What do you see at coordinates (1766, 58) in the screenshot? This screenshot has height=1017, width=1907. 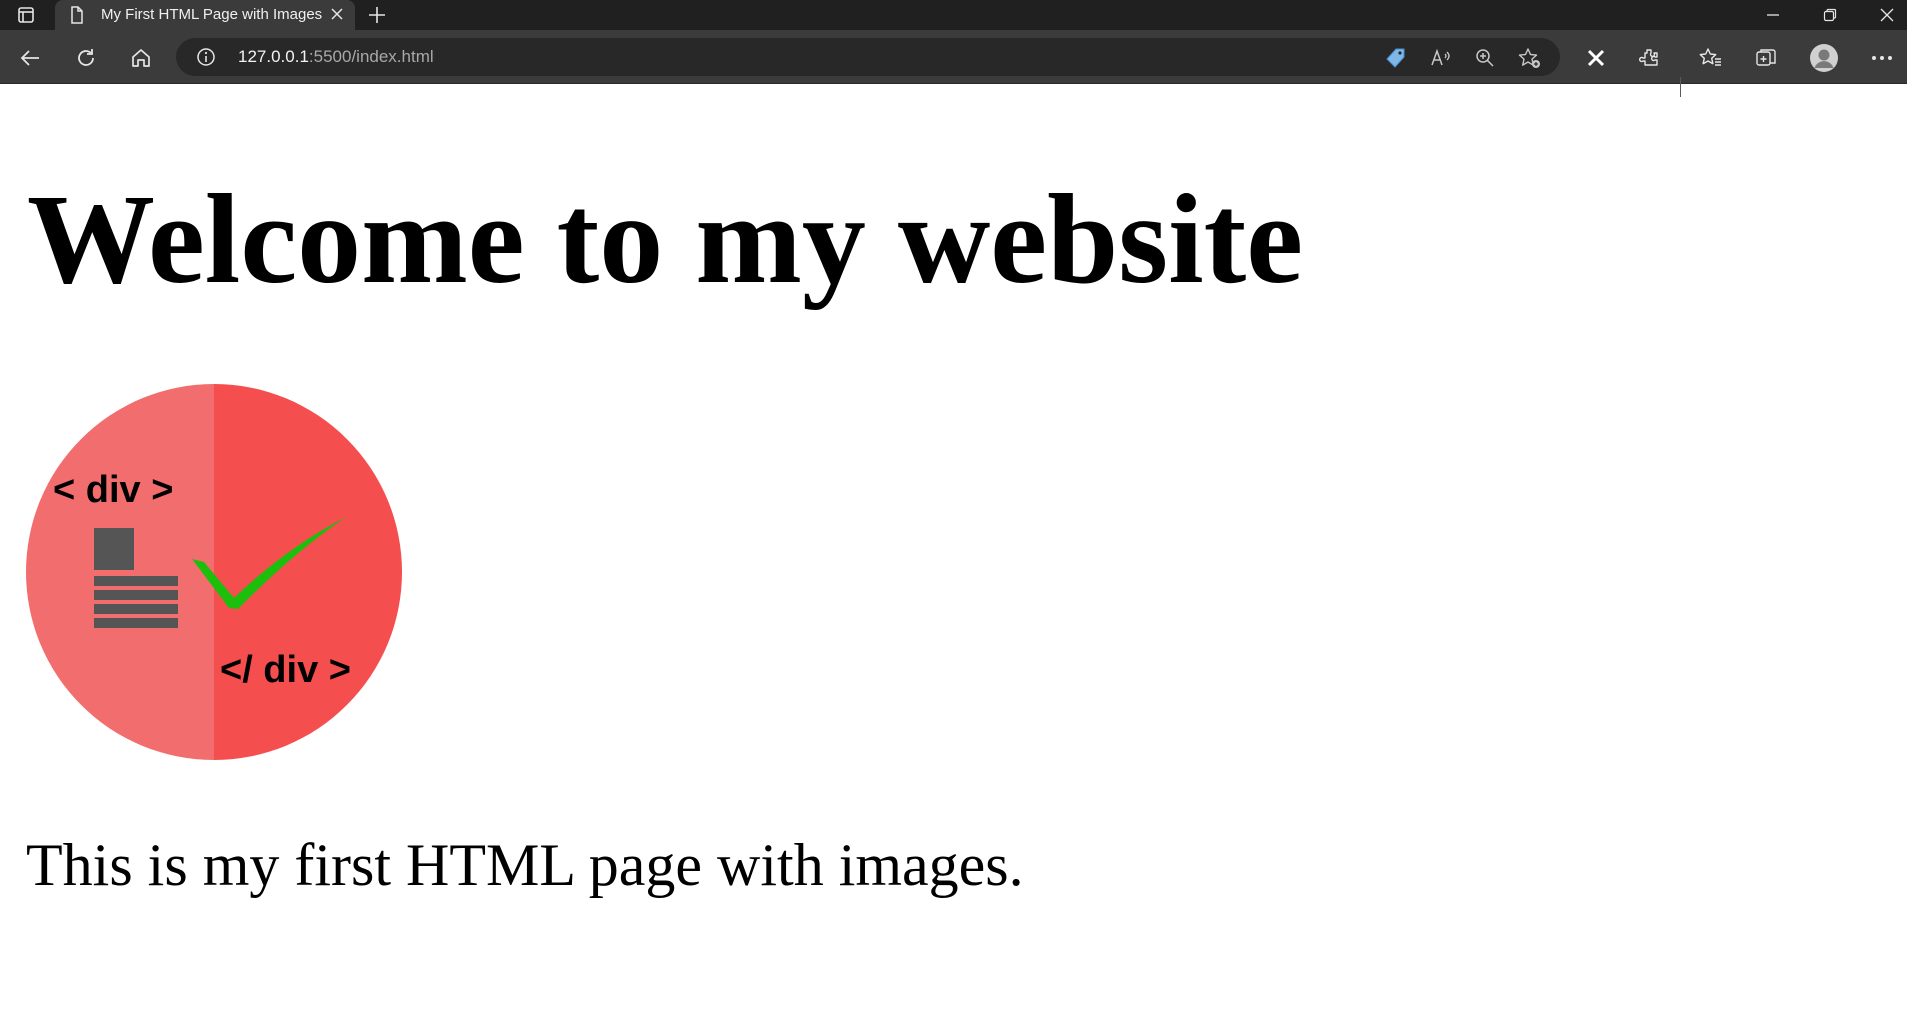 I see `collections-icon` at bounding box center [1766, 58].